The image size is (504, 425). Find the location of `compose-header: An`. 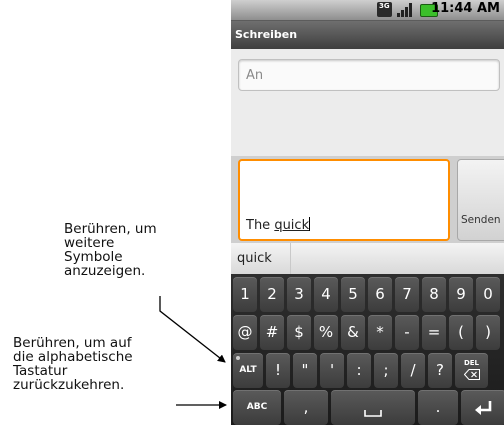

compose-header: An is located at coordinates (367, 102).